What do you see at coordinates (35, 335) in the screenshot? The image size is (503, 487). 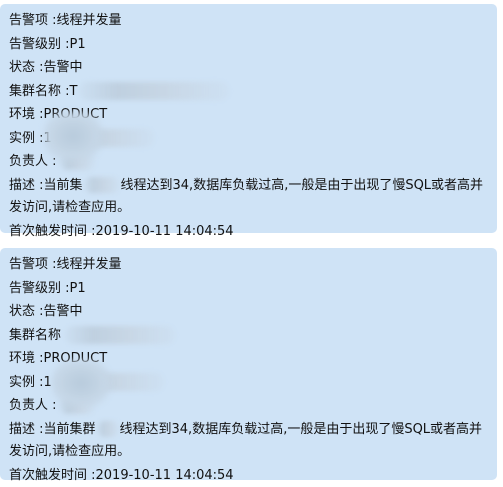 I see `cluster-name-text: 集群名称` at bounding box center [35, 335].